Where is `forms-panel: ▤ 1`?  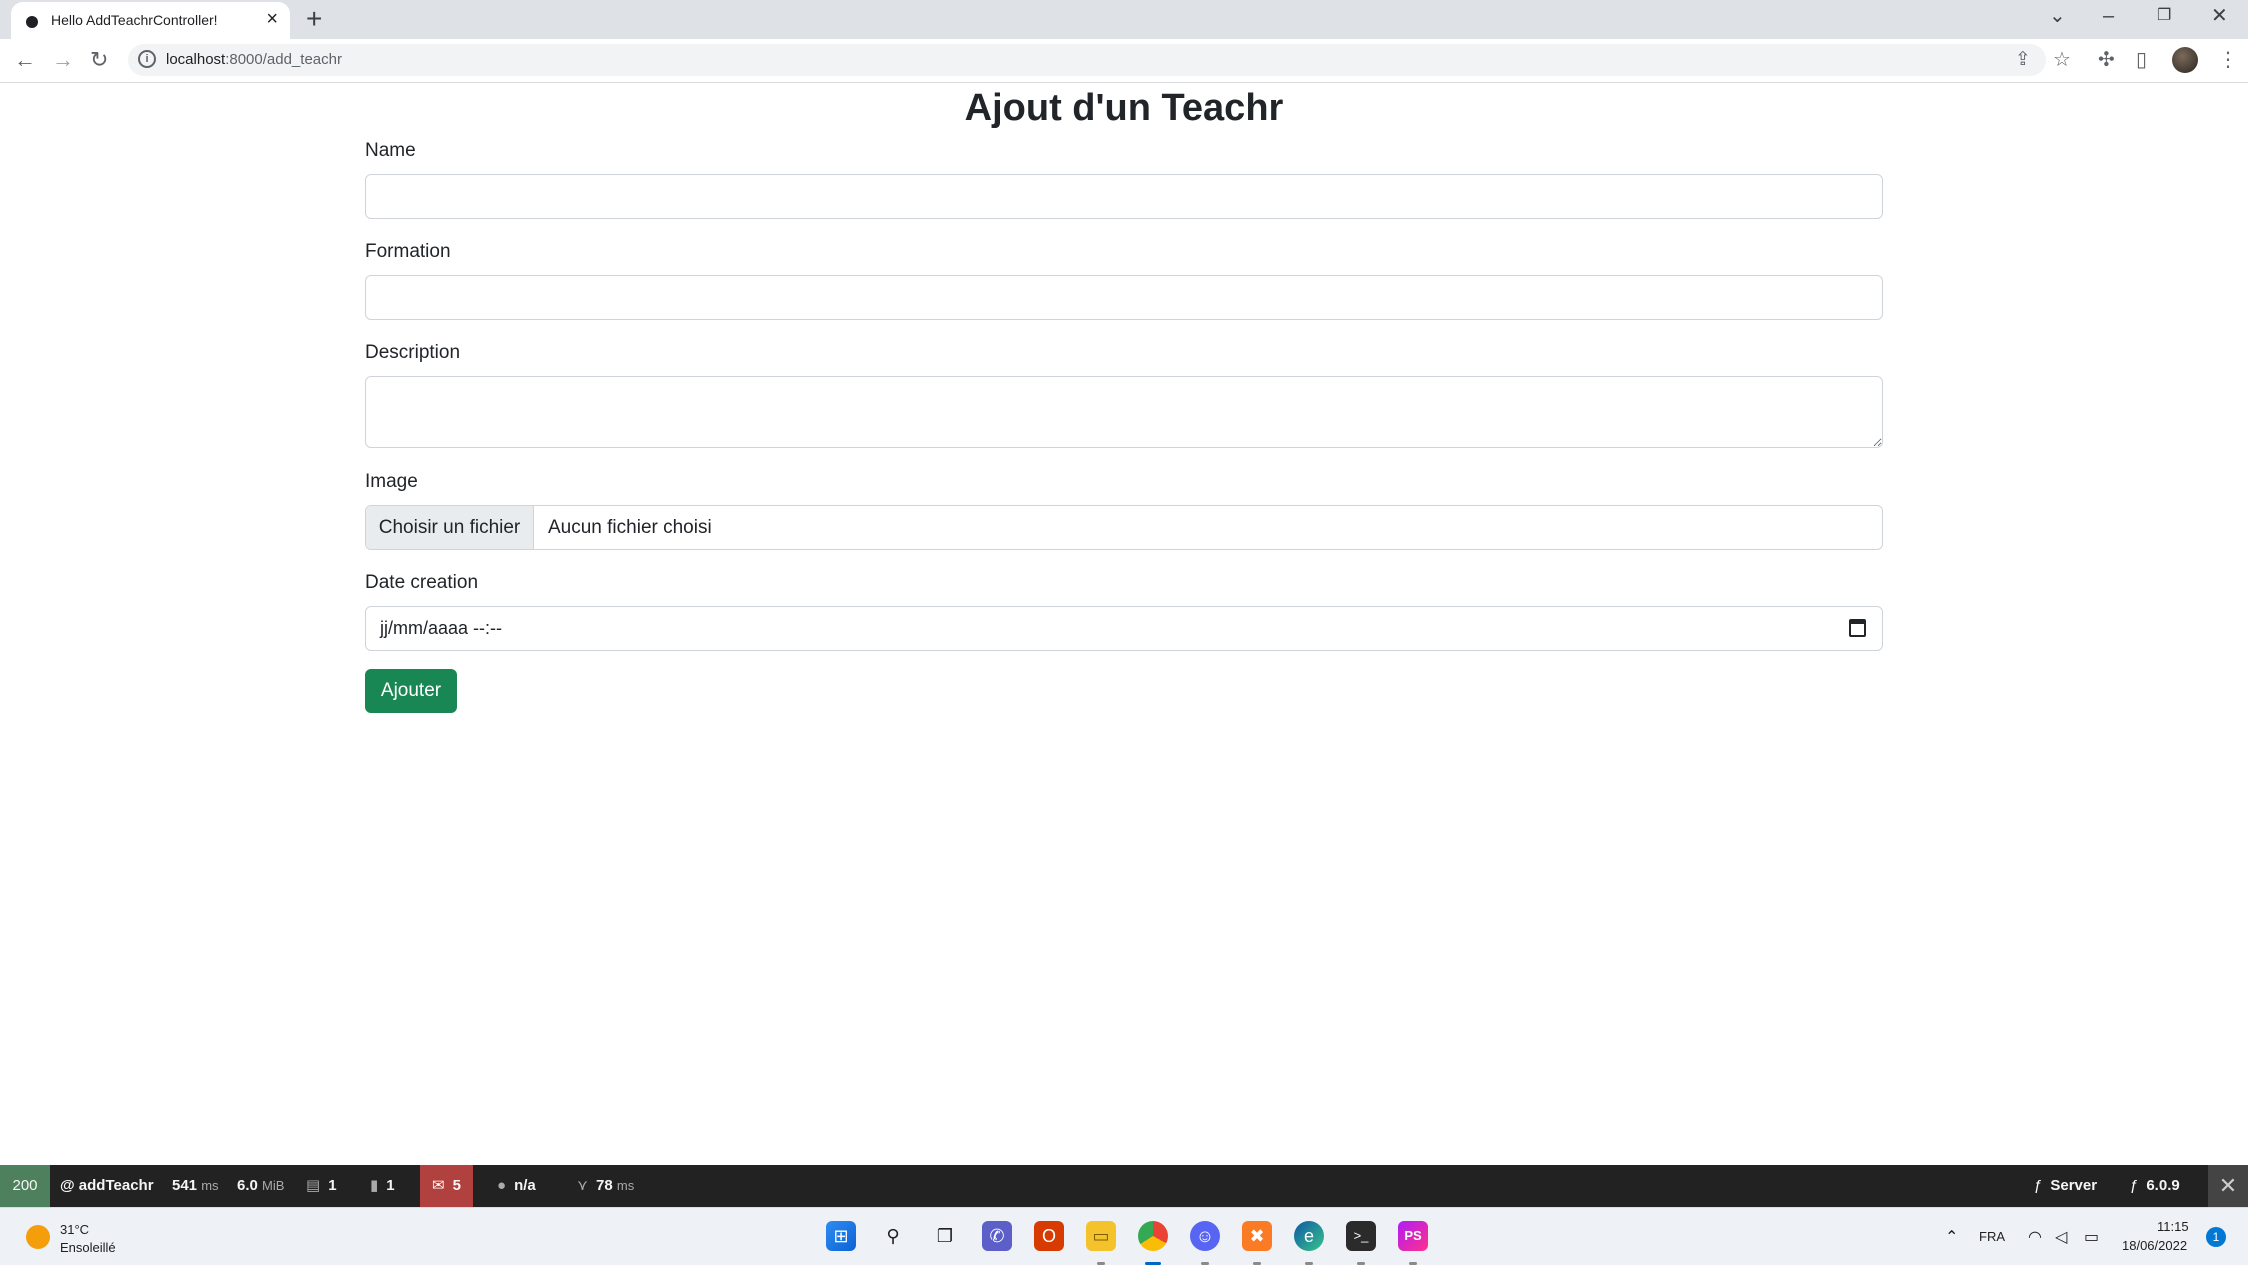 forms-panel: ▤ 1 is located at coordinates (321, 1186).